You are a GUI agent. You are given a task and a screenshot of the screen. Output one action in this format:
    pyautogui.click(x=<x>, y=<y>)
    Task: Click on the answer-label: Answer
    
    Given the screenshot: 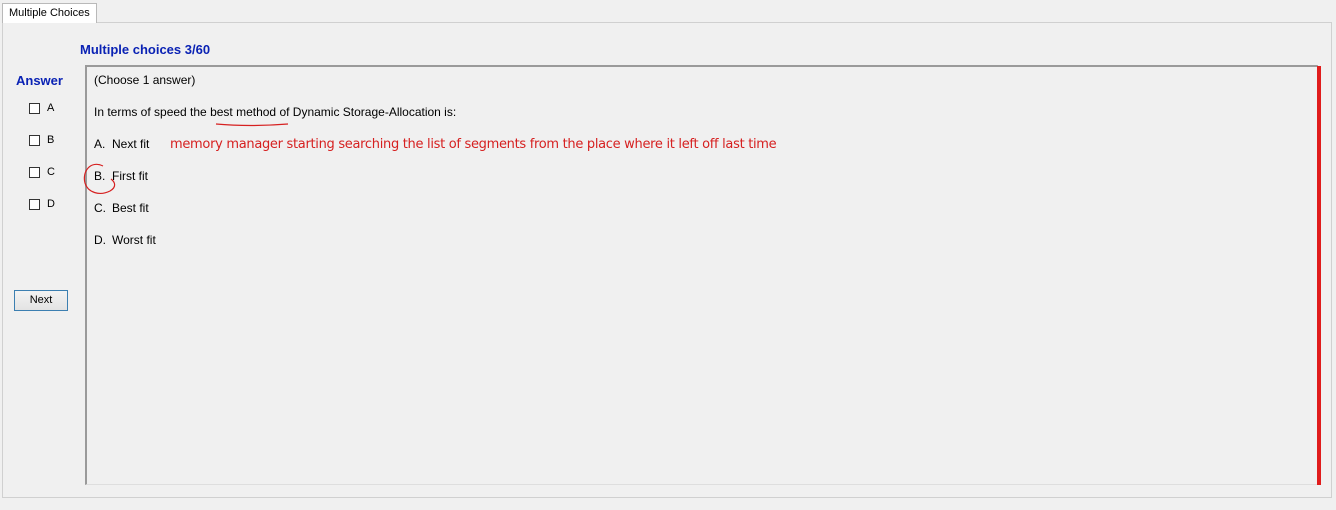 What is the action you would take?
    pyautogui.click(x=39, y=80)
    